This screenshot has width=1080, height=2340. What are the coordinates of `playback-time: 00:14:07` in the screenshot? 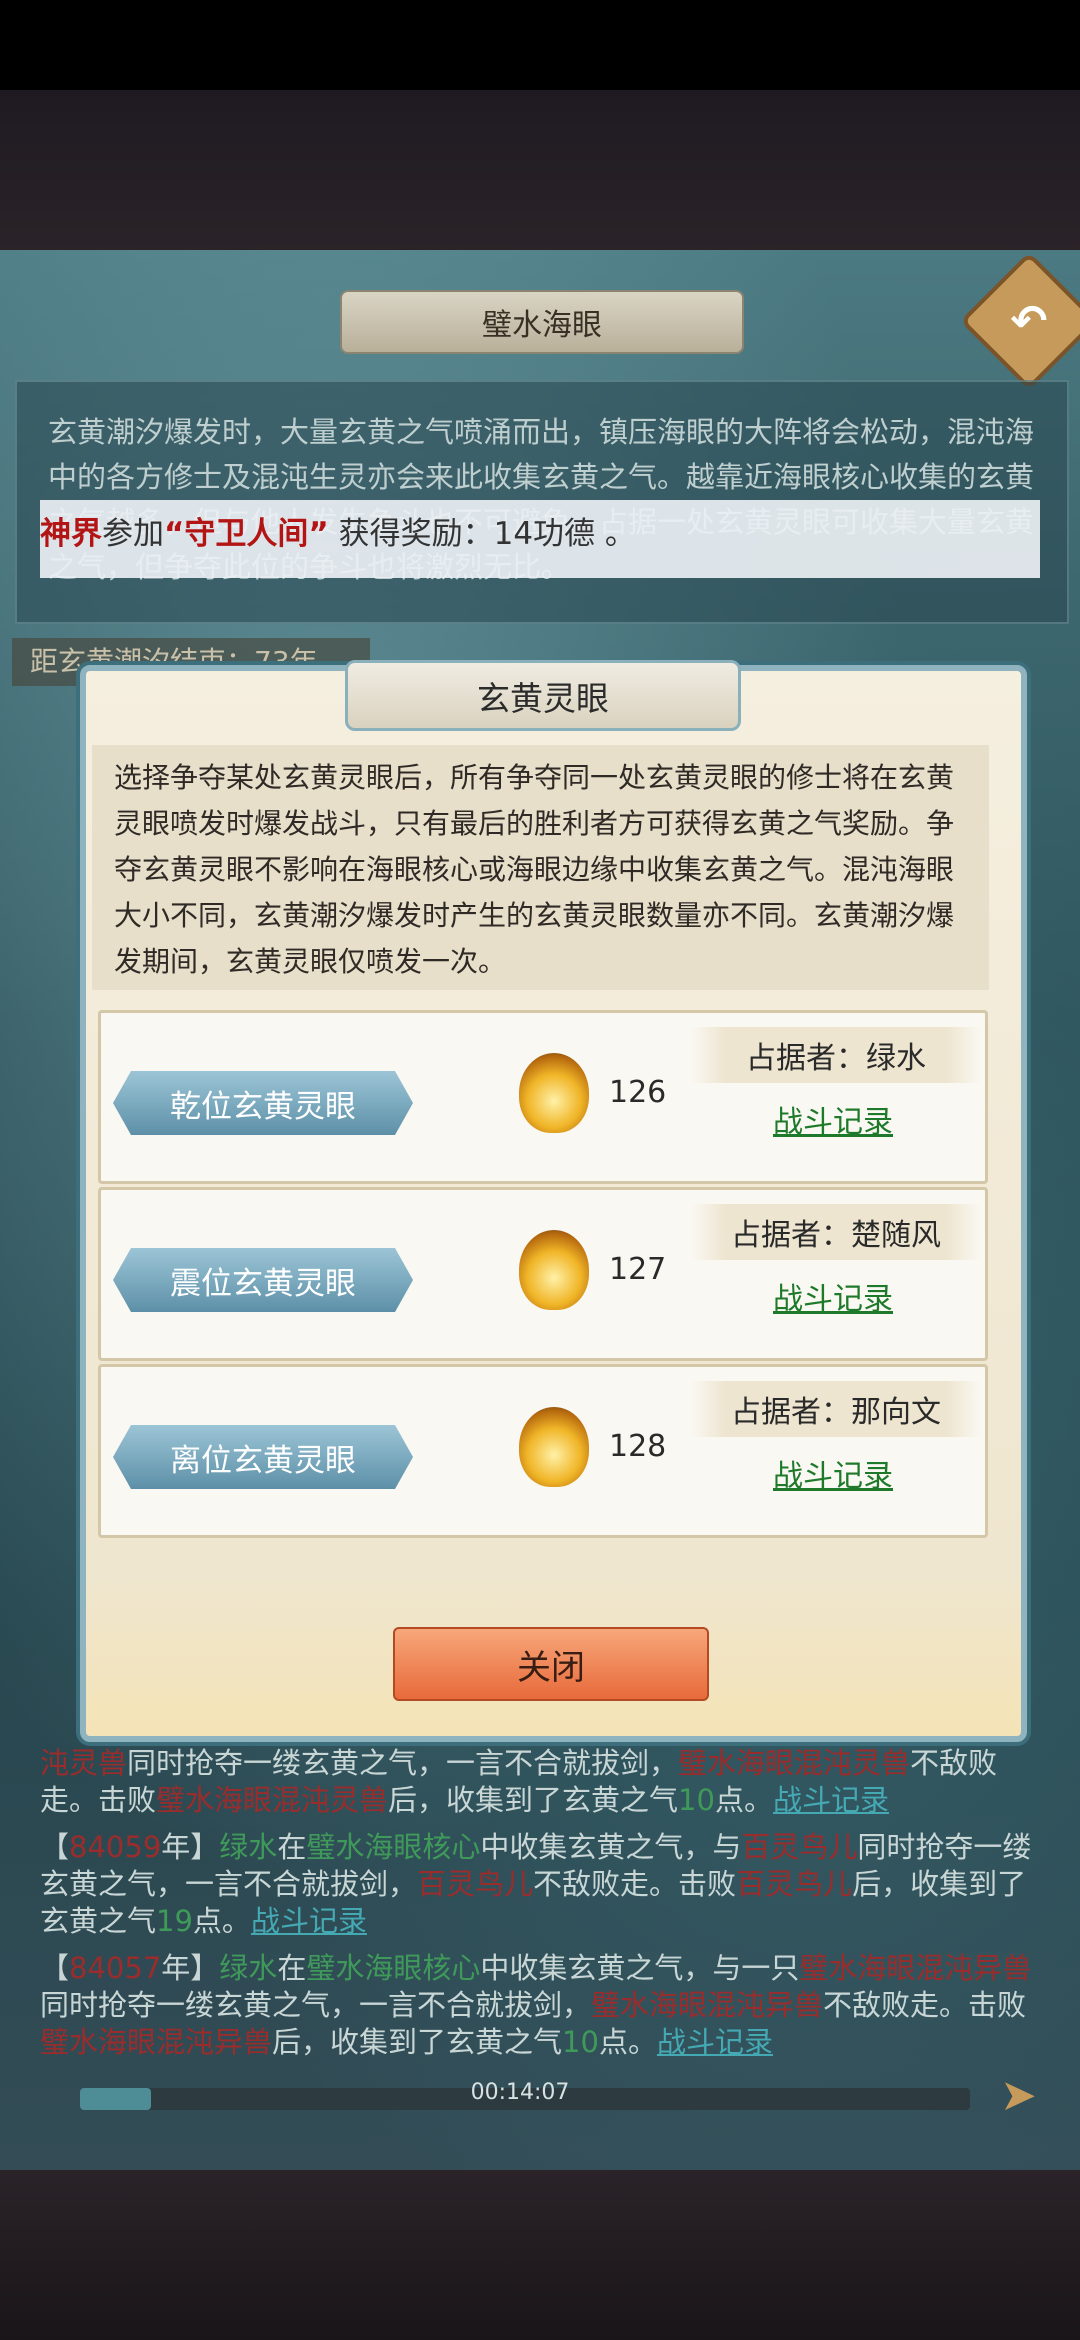 It's located at (520, 2092).